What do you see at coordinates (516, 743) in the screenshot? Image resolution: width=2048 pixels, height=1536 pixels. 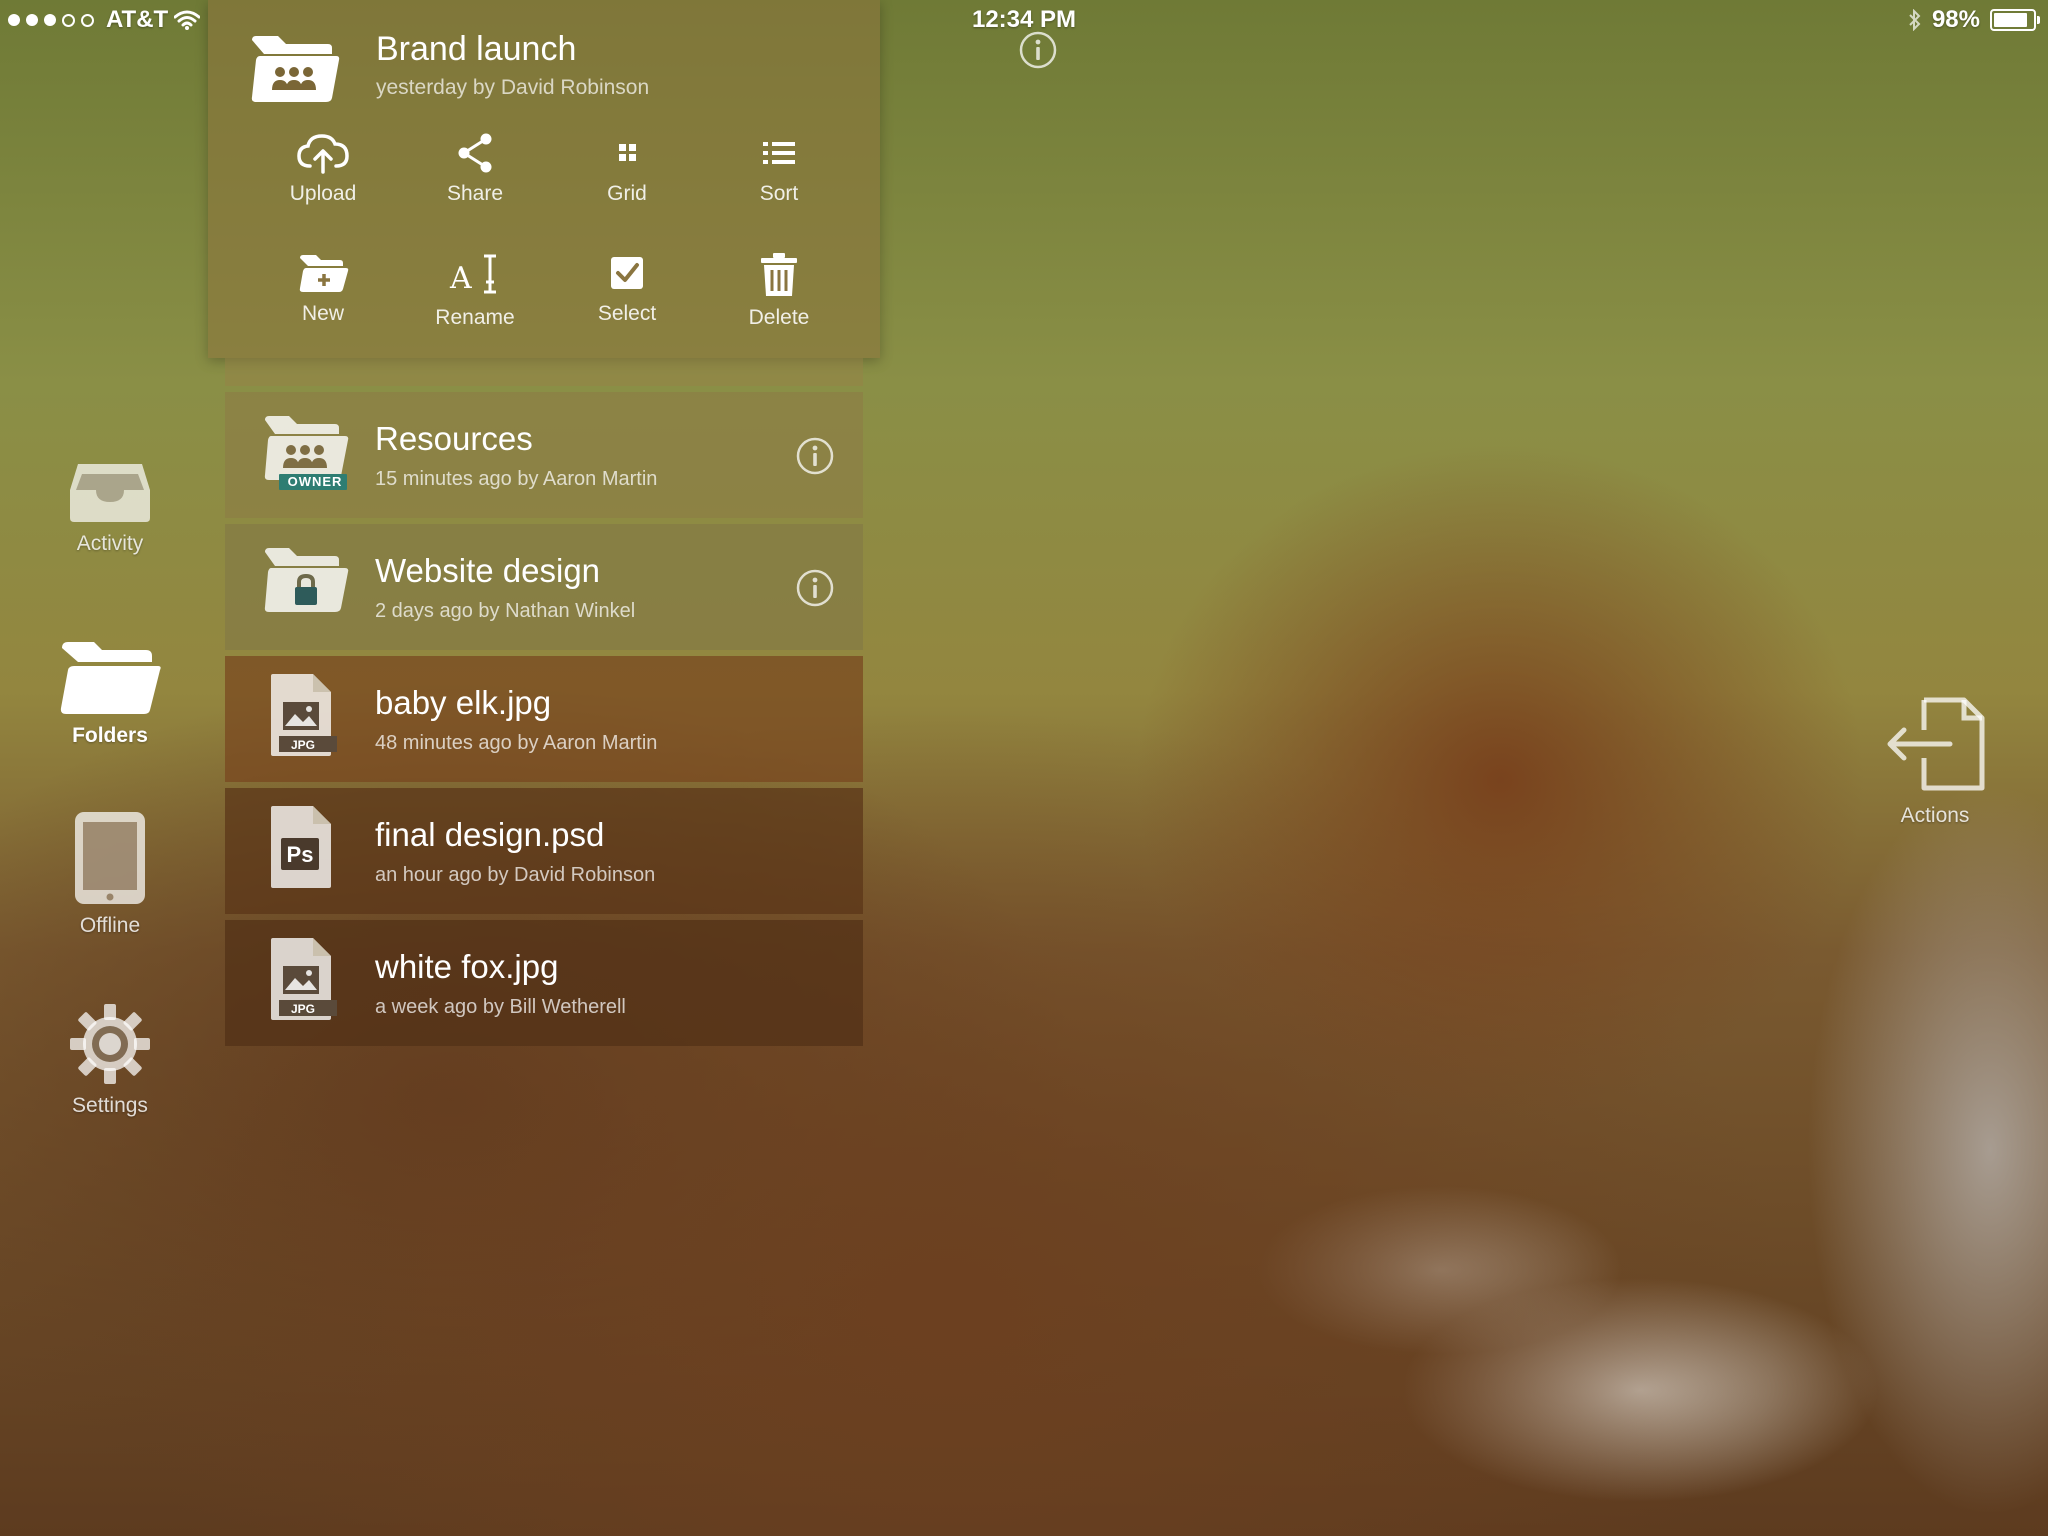 I see `file-meta: 48 minutes ago by Aaron Martin` at bounding box center [516, 743].